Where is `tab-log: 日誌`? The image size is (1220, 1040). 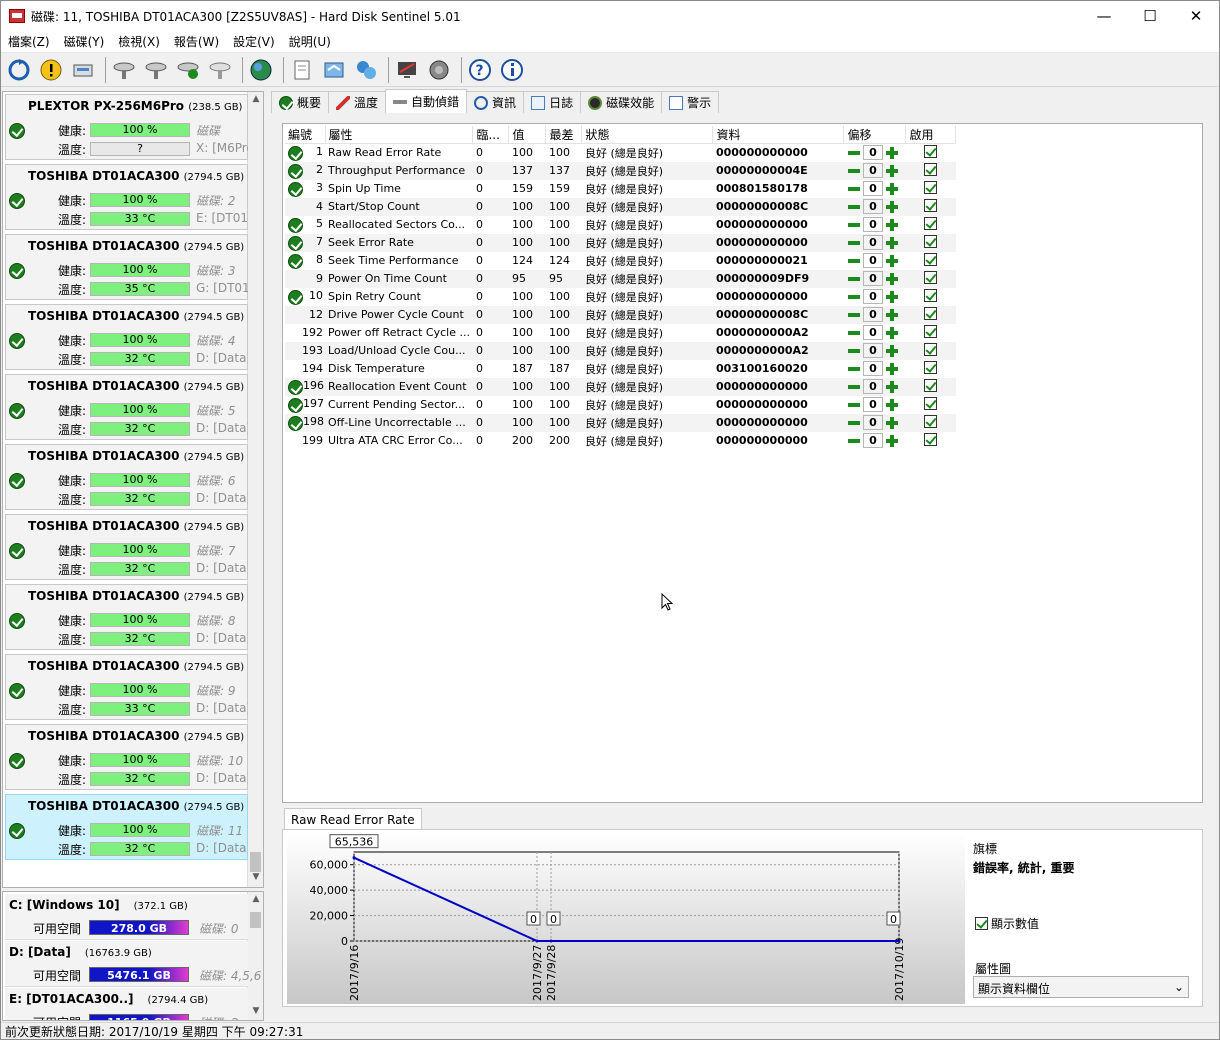 tab-log: 日誌 is located at coordinates (552, 102).